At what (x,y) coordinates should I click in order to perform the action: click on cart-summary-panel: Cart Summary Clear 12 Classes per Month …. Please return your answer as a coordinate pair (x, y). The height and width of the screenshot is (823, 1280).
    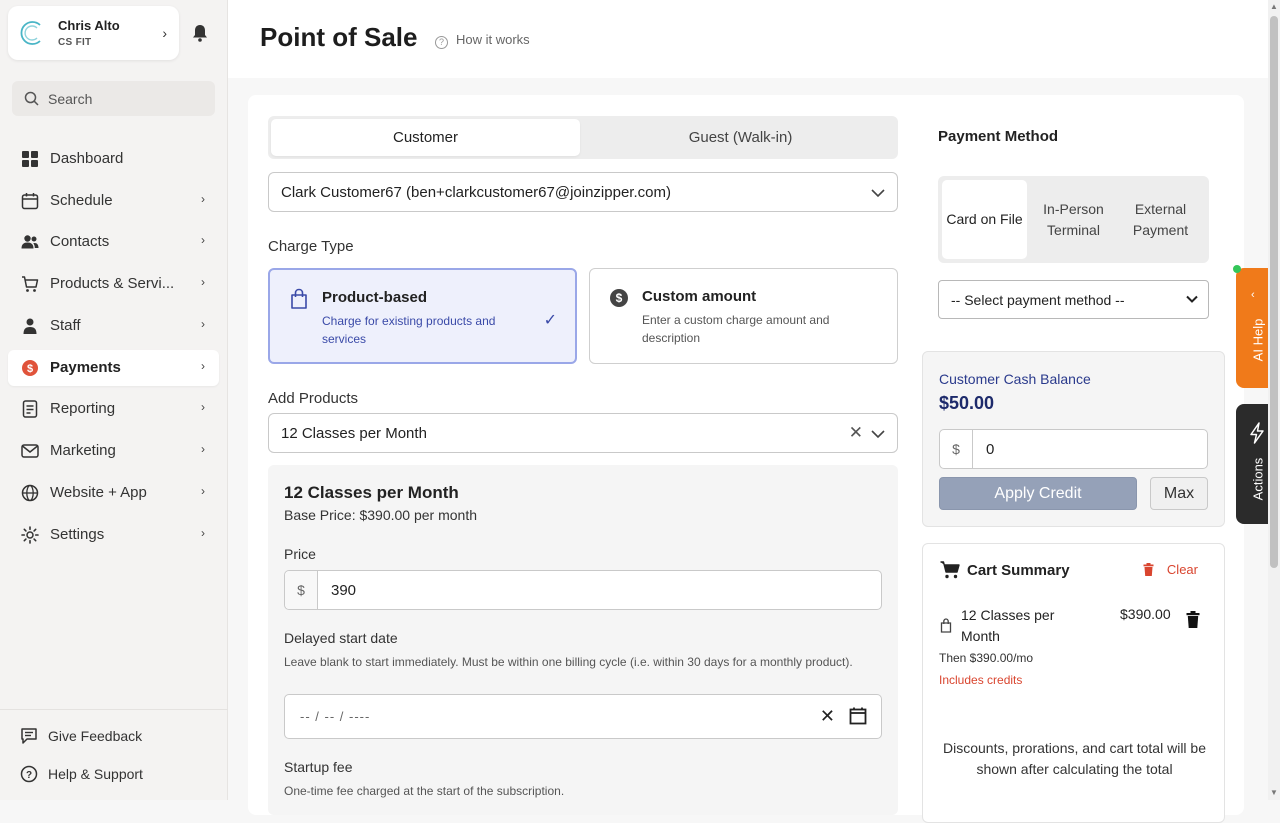
    Looking at the image, I should click on (1073, 683).